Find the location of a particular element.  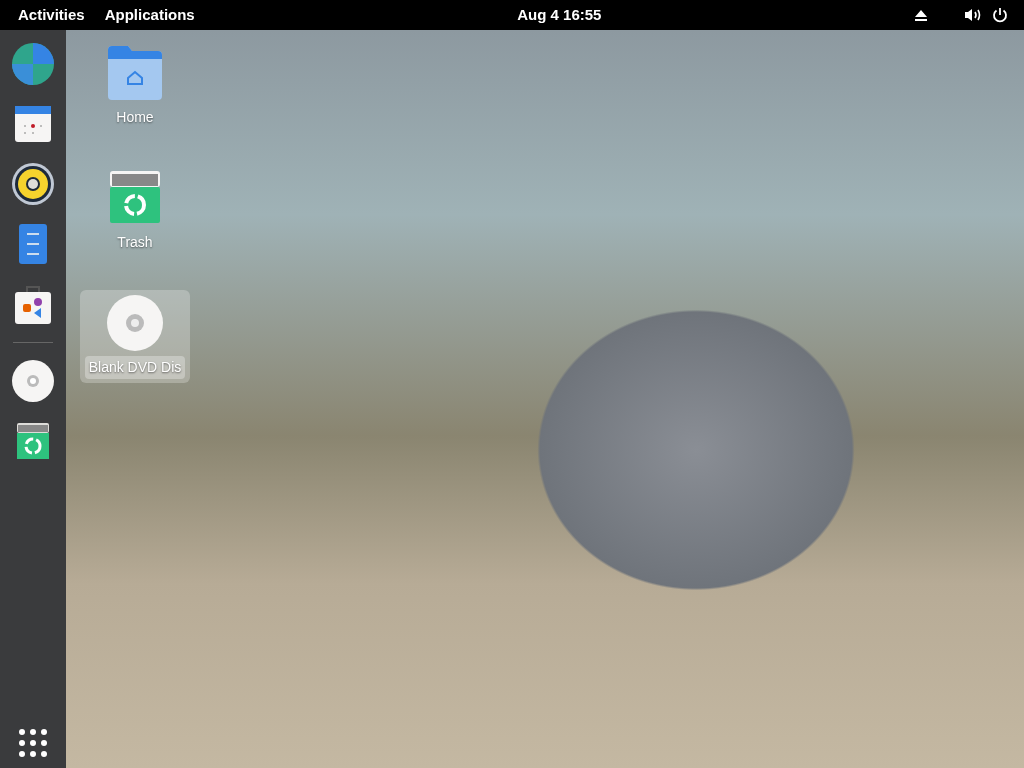

applications-menu: Applications is located at coordinates (149, 15).